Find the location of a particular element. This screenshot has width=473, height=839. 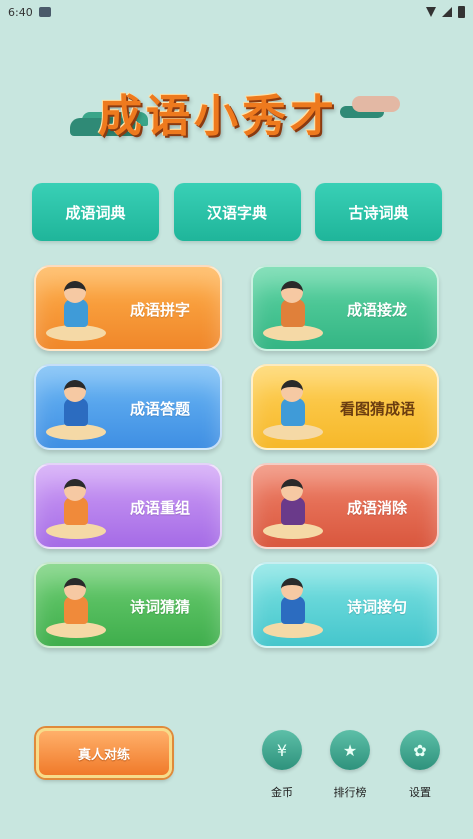

game-card-picture-guess: 看图猜成语 is located at coordinates (345, 407).